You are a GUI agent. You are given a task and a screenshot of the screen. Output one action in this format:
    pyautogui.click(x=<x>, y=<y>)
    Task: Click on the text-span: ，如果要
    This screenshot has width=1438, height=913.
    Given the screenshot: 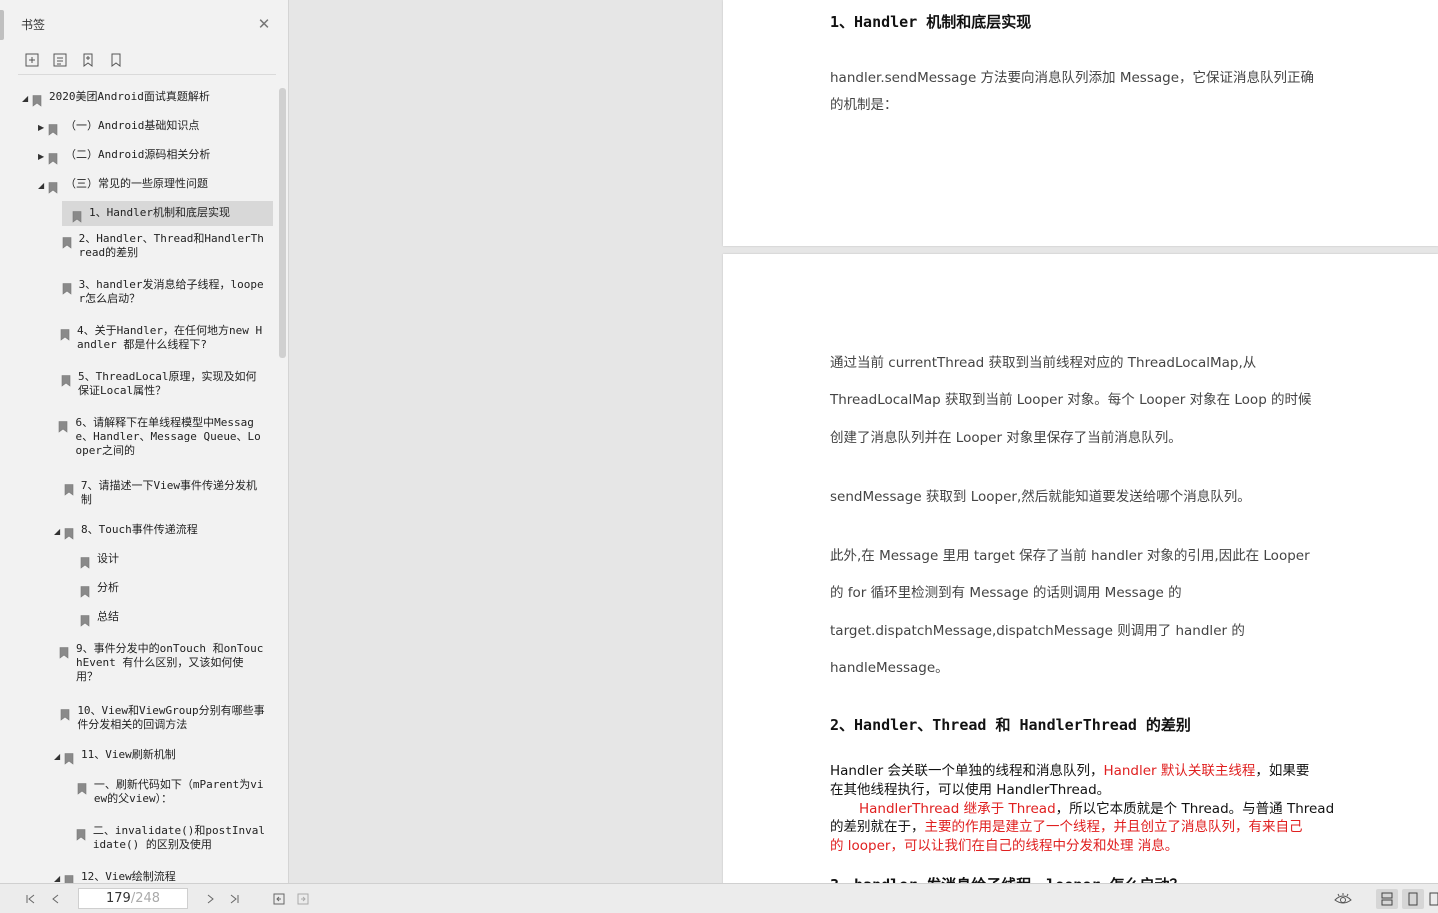 What is the action you would take?
    pyautogui.click(x=1282, y=771)
    